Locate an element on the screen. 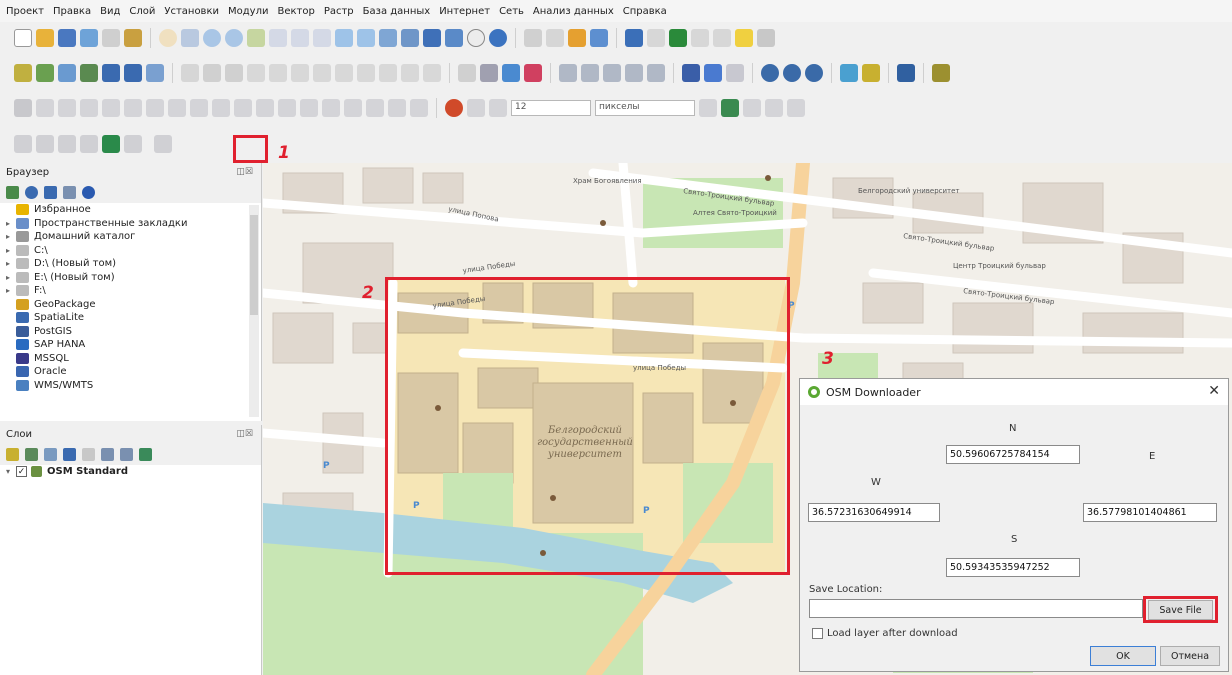 The image size is (1232, 675). georeferencer-icon is located at coordinates (770, 73).